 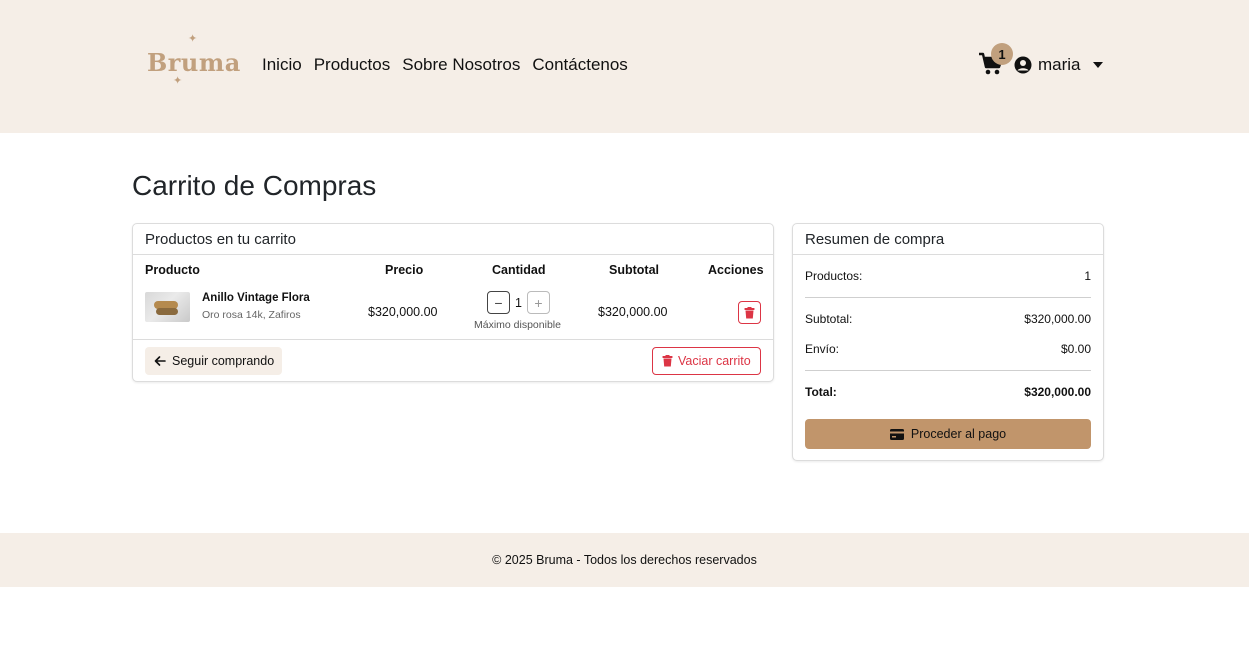 What do you see at coordinates (498, 302) in the screenshot?
I see `decrease-quantity-button: −` at bounding box center [498, 302].